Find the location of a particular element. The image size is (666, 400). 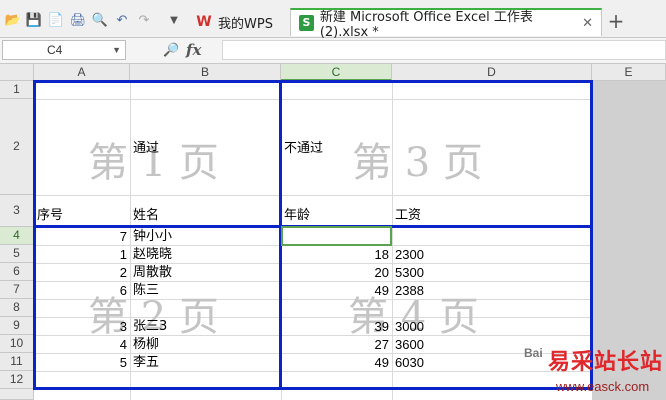

cell-d5: 2300 is located at coordinates (492, 254).